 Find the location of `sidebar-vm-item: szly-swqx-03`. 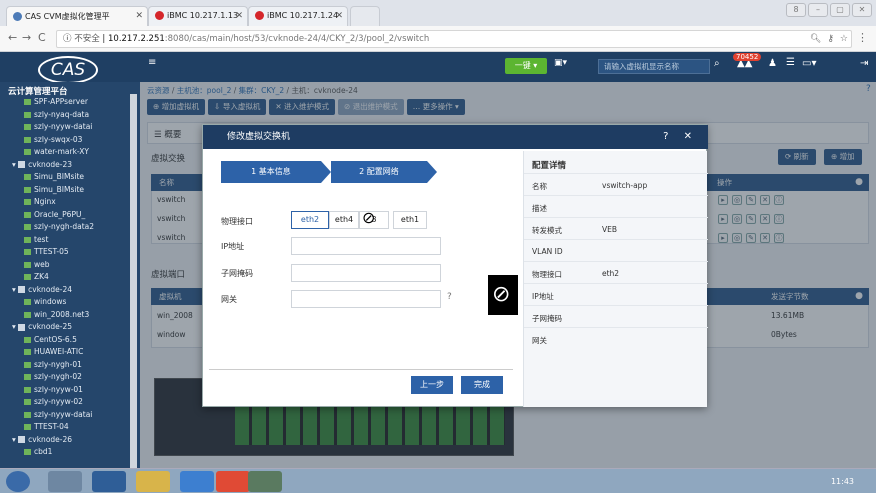

sidebar-vm-item: szly-swqx-03 is located at coordinates (53, 140).